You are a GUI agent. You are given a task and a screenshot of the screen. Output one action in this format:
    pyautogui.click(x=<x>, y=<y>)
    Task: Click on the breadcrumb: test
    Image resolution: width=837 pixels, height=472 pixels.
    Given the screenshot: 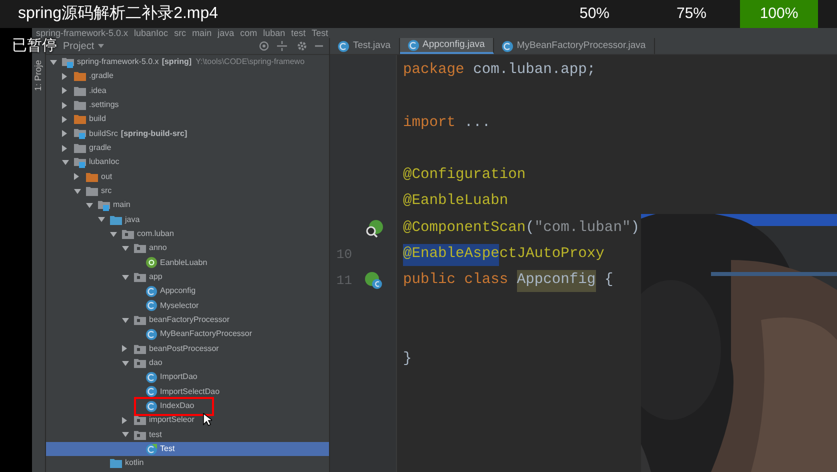 What is the action you would take?
    pyautogui.click(x=298, y=33)
    